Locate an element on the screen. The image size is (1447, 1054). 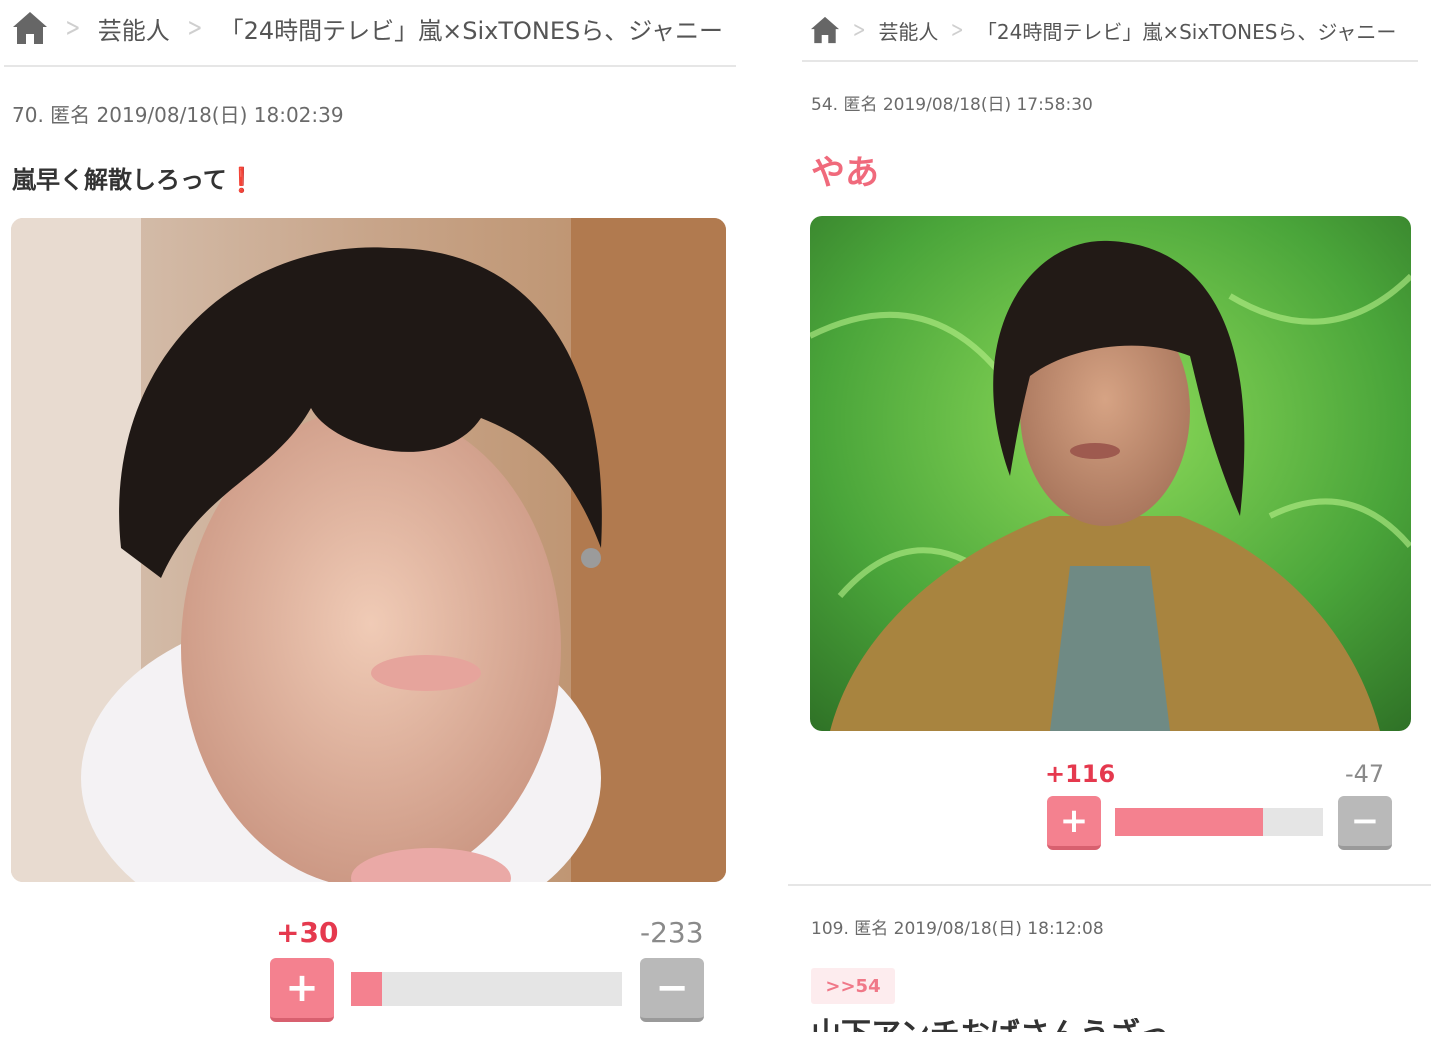
comment-body: 嵐早く解散しろって is located at coordinates (119, 180).